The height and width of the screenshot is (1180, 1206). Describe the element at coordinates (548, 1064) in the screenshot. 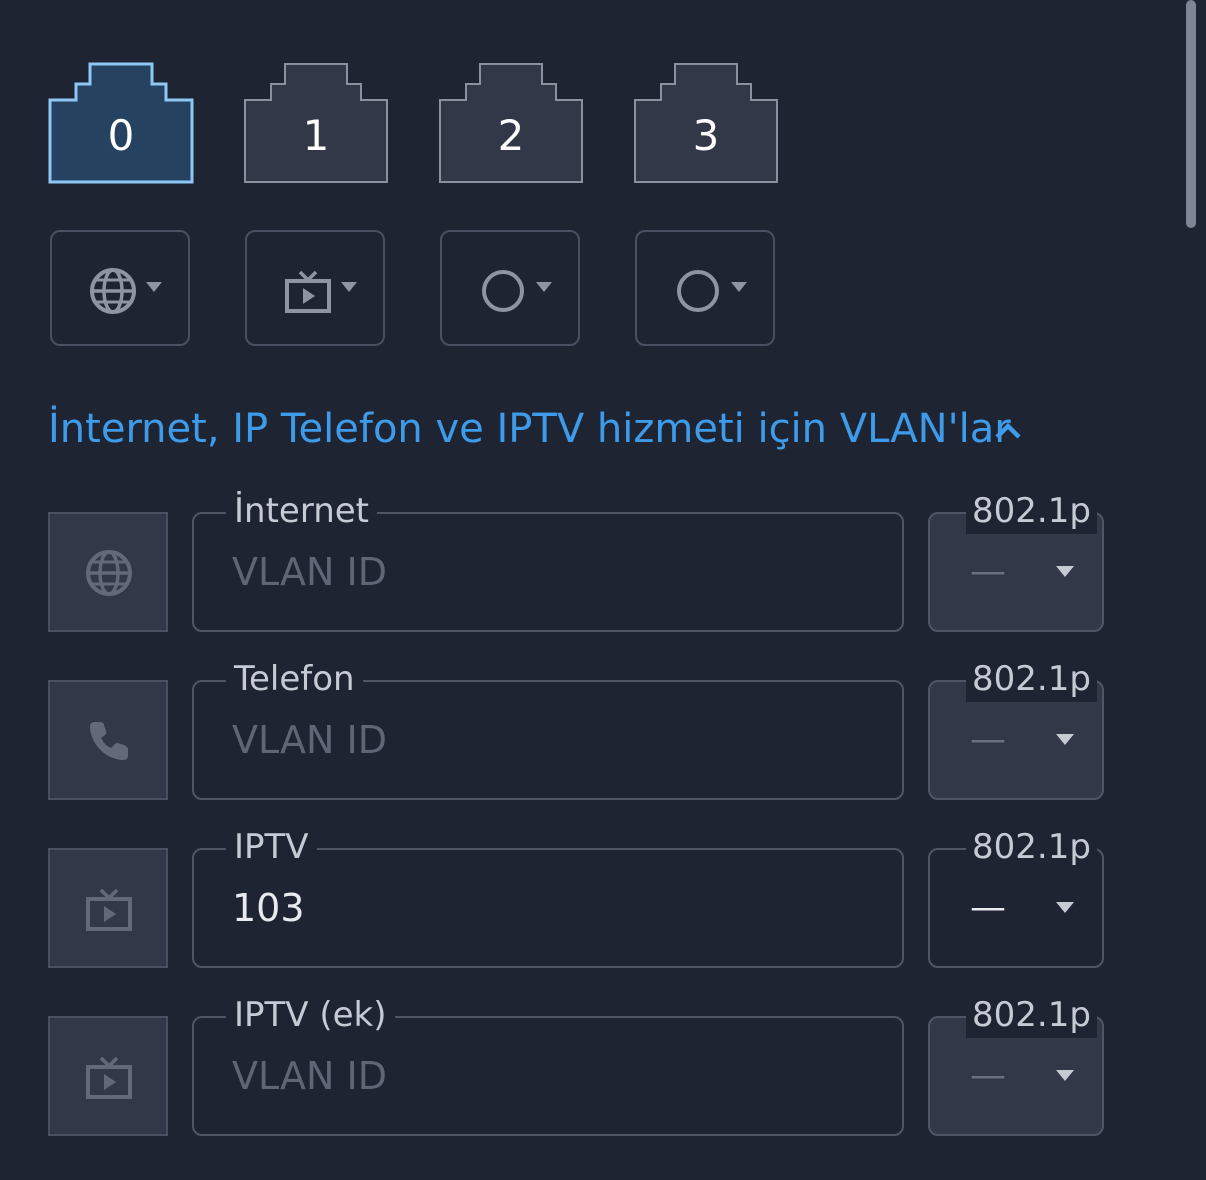

I see `iptv-ek-vlan-id-field: IPTV (ek) VLAN ID` at that location.